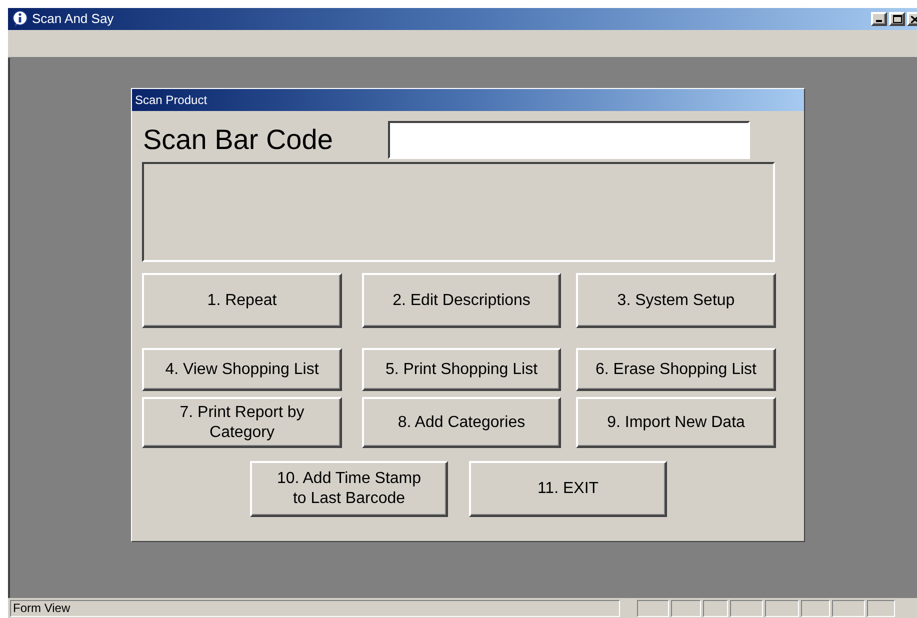  What do you see at coordinates (569, 140) in the screenshot?
I see `barcode-field` at bounding box center [569, 140].